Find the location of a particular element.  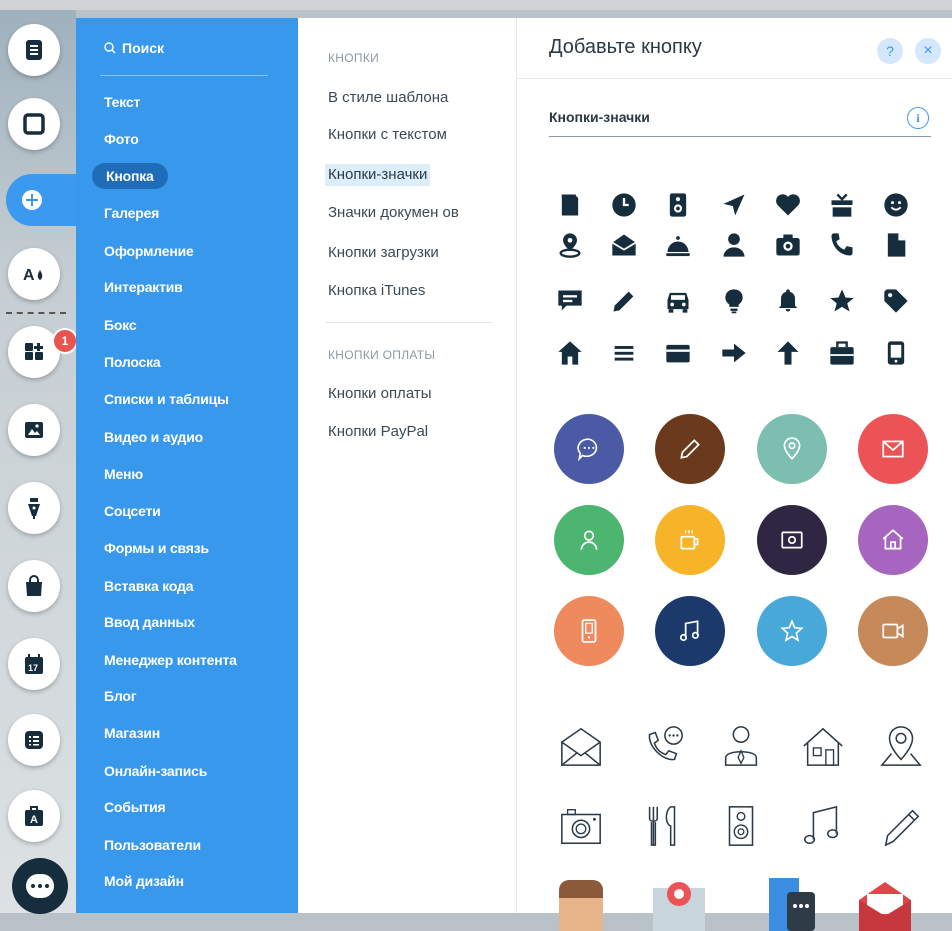

circle-home-button is located at coordinates (893, 540).